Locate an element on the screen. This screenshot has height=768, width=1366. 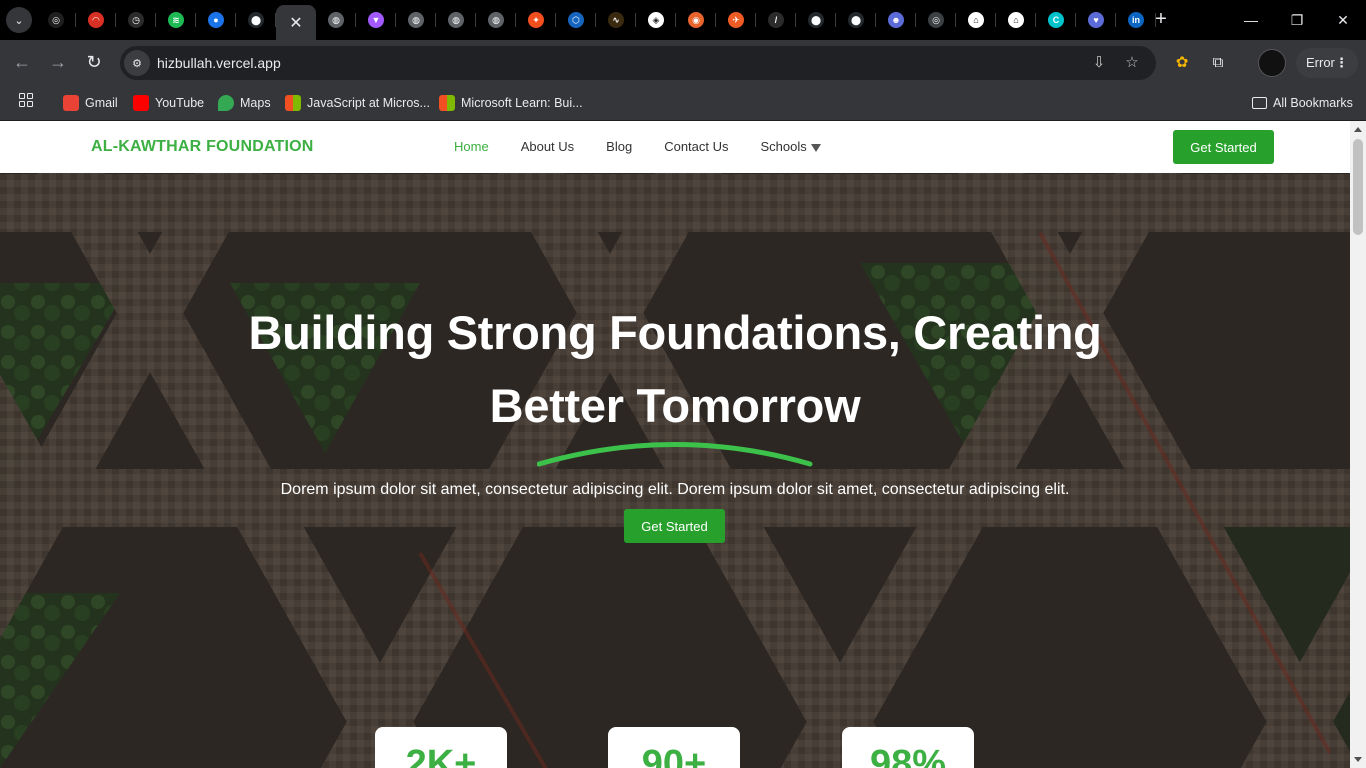
openai-icon: ◎ is located at coordinates (56, 20).